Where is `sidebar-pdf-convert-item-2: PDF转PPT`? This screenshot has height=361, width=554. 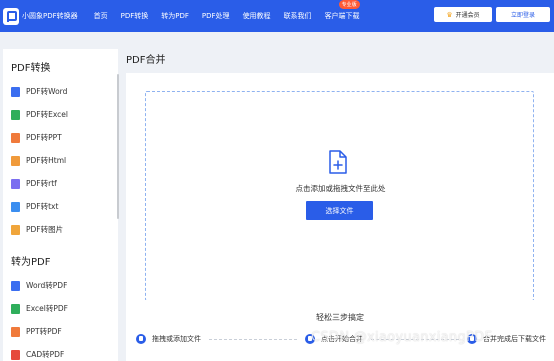 sidebar-pdf-convert-item-2: PDF转PPT is located at coordinates (60, 137).